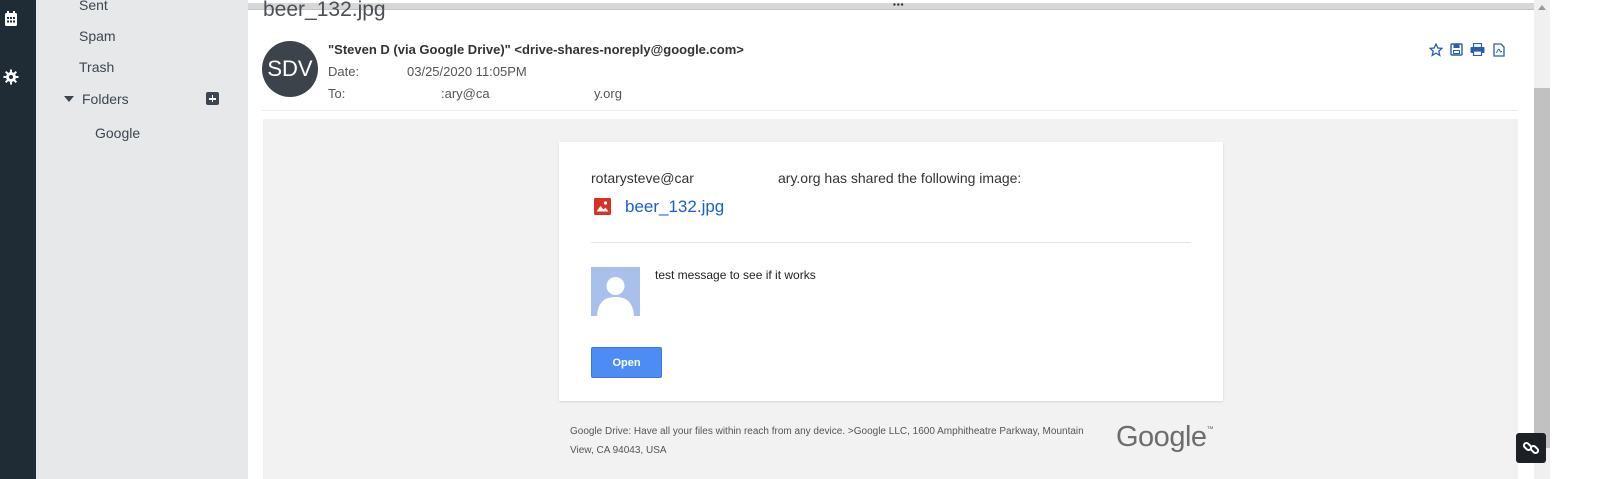 The image size is (1600, 479). What do you see at coordinates (608, 93) in the screenshot?
I see `to-value-part2: y.org` at bounding box center [608, 93].